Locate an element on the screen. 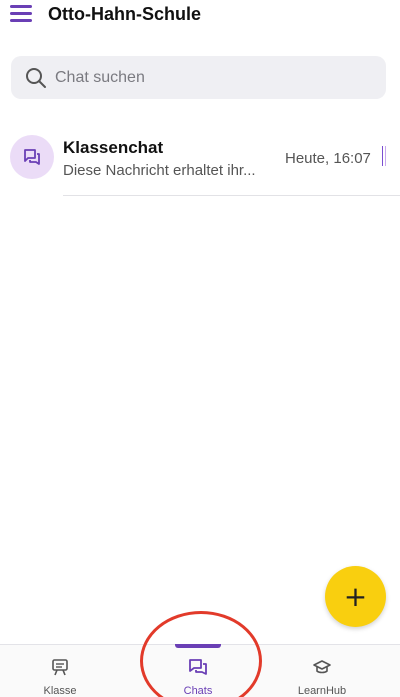  classroom-board-icon is located at coordinates (60, 667).